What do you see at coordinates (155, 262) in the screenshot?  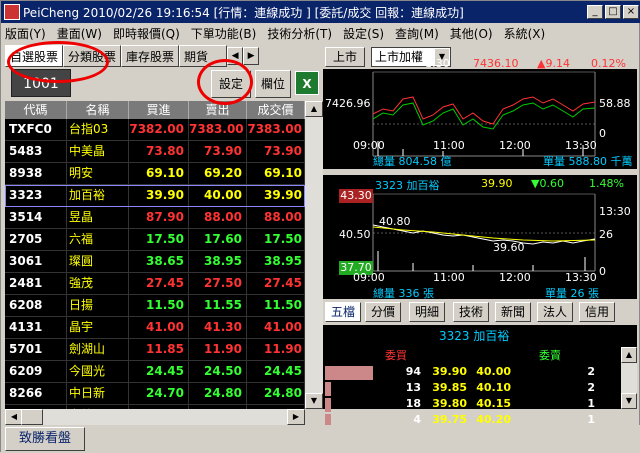 I see `table-row: 3061 璨圓 38.65 38.95 38.95` at bounding box center [155, 262].